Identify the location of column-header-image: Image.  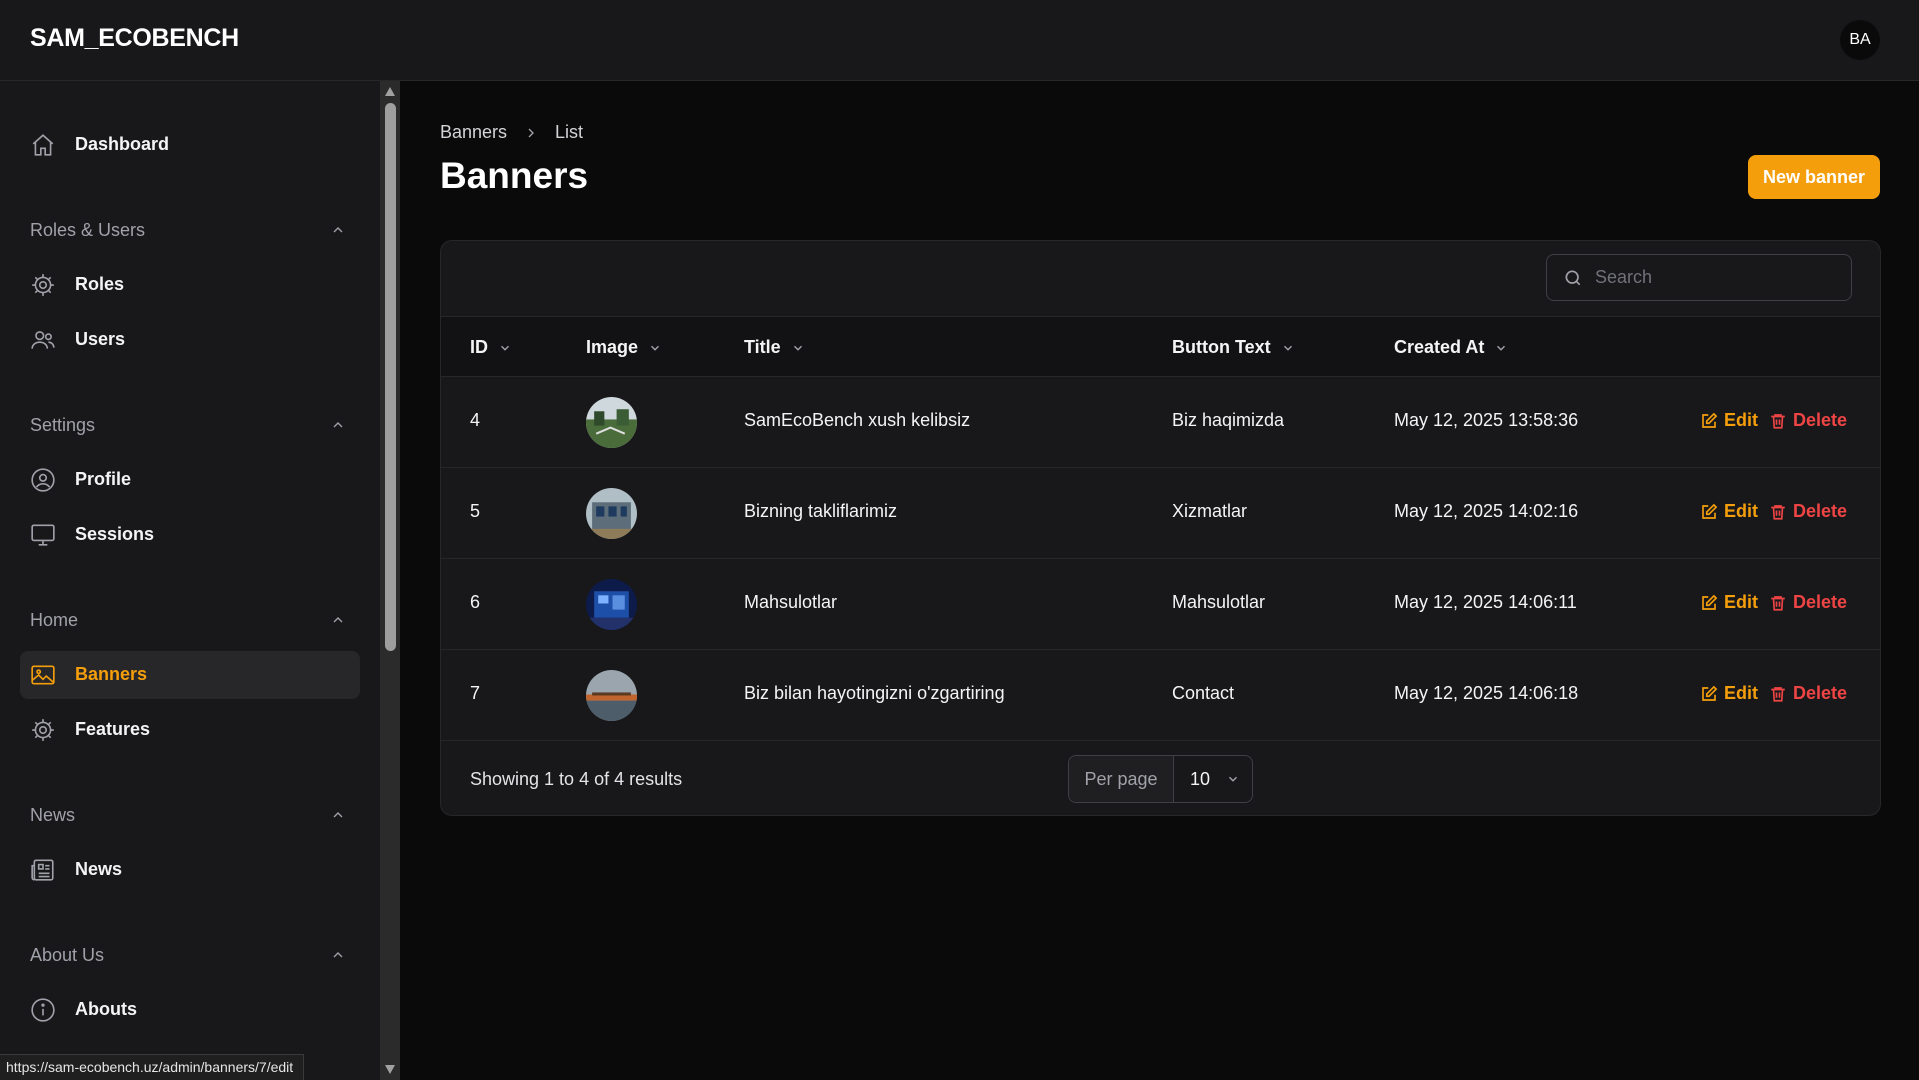
(624, 347).